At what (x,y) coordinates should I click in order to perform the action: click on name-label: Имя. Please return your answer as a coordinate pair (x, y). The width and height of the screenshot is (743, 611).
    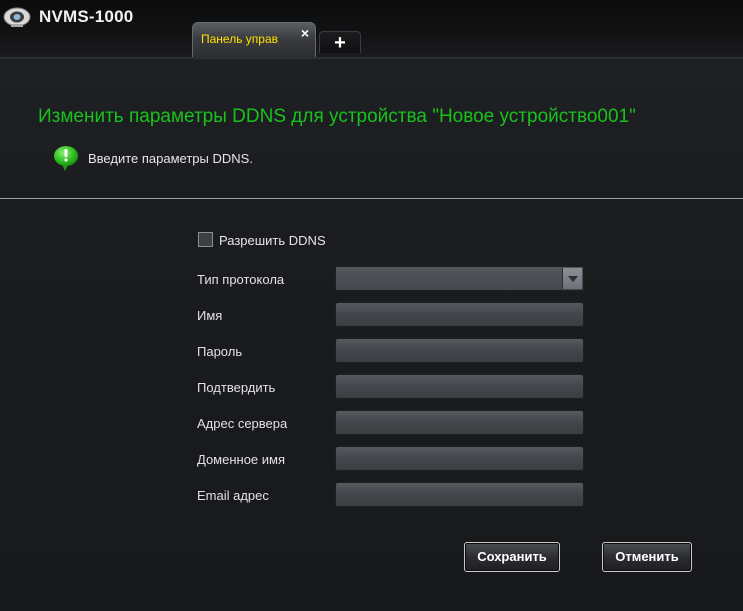
    Looking at the image, I should click on (210, 315).